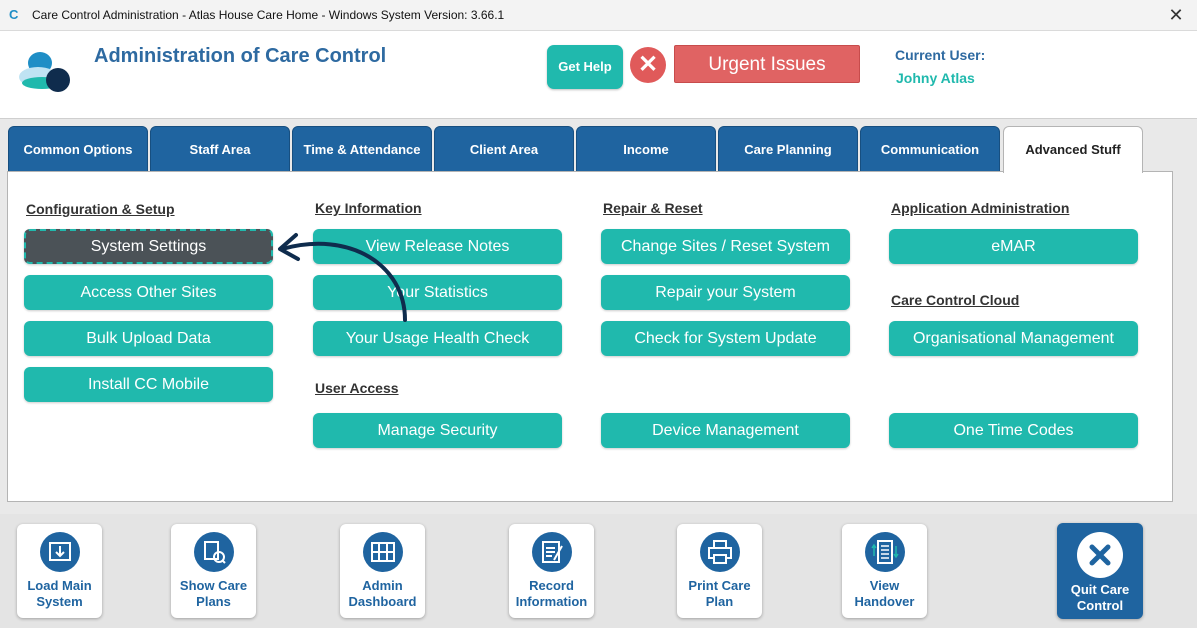 The width and height of the screenshot is (1197, 628). What do you see at coordinates (504, 149) in the screenshot?
I see `tab-client-area: Client Area` at bounding box center [504, 149].